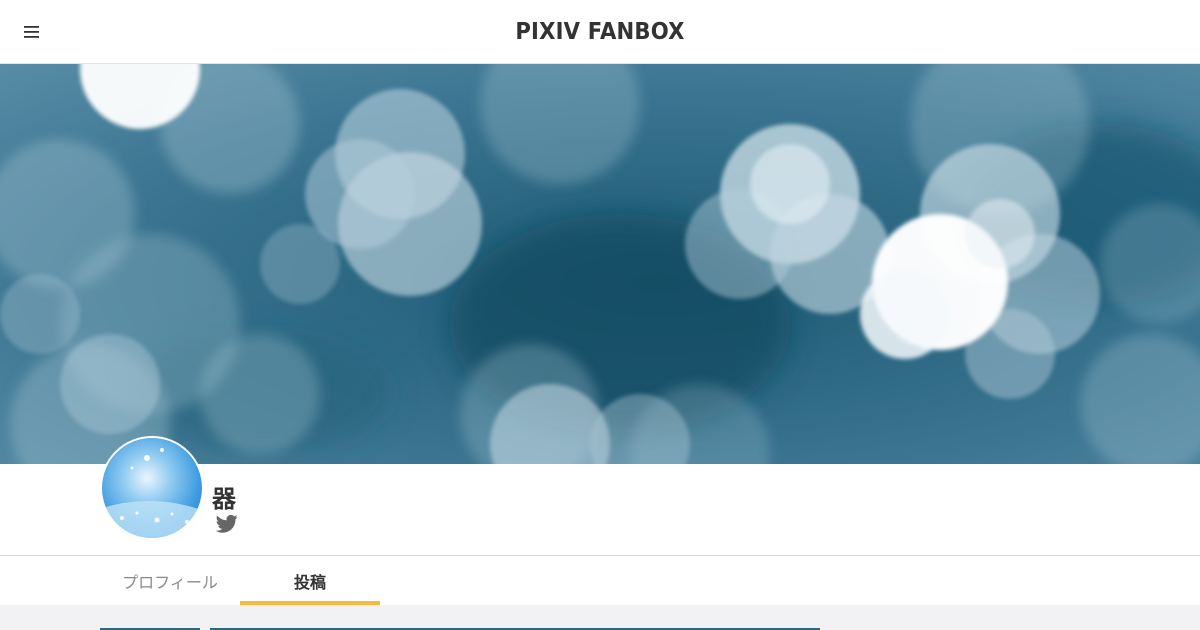 This screenshot has height=630, width=1200. Describe the element at coordinates (170, 580) in the screenshot. I see `tab-profile: プロフィール` at that location.